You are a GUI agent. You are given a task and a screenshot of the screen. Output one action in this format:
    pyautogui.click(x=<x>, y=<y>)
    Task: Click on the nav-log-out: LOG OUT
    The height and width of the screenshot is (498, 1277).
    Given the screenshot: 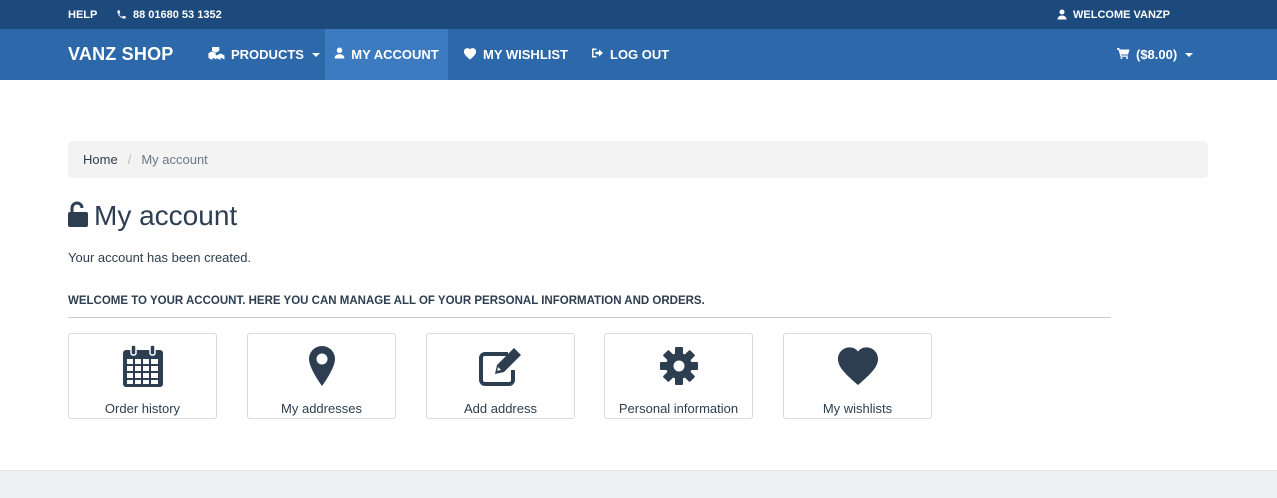 What is the action you would take?
    pyautogui.click(x=630, y=54)
    